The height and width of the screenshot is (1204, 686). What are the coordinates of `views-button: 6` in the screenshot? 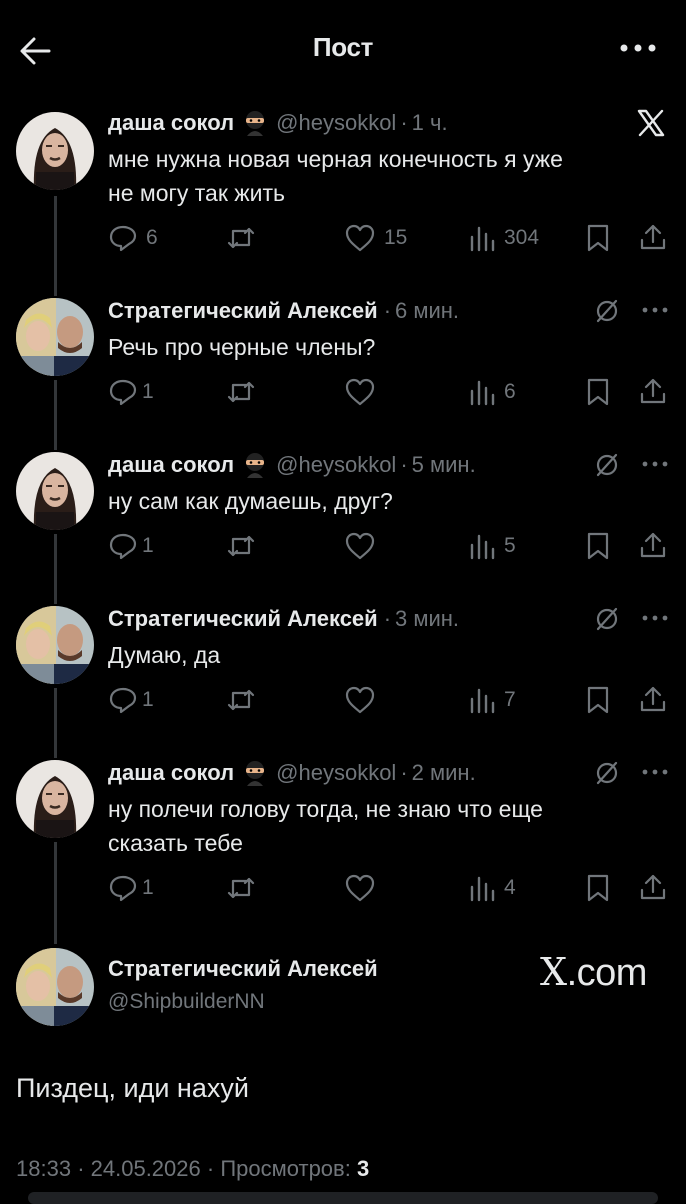 It's located at (492, 392).